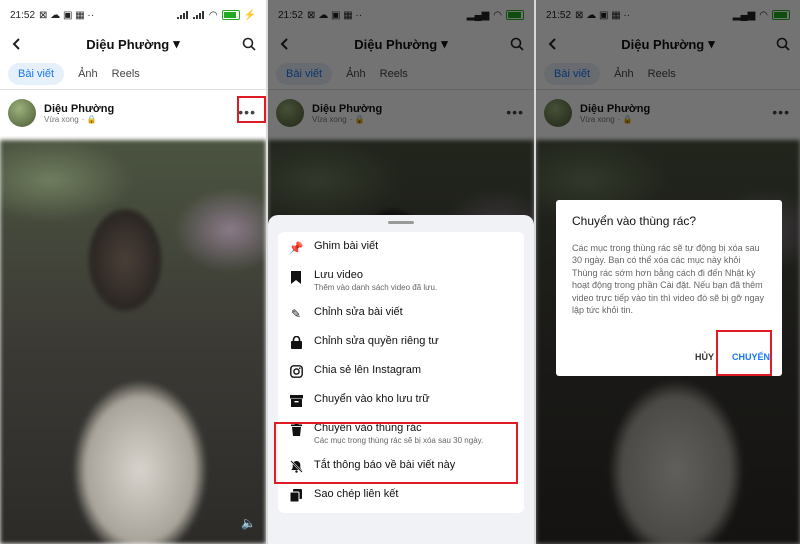 Image resolution: width=800 pixels, height=544 pixels. What do you see at coordinates (67, 15) in the screenshot?
I see `notification-icons: ⊠ ☁ ▣ ▦ ··` at bounding box center [67, 15].